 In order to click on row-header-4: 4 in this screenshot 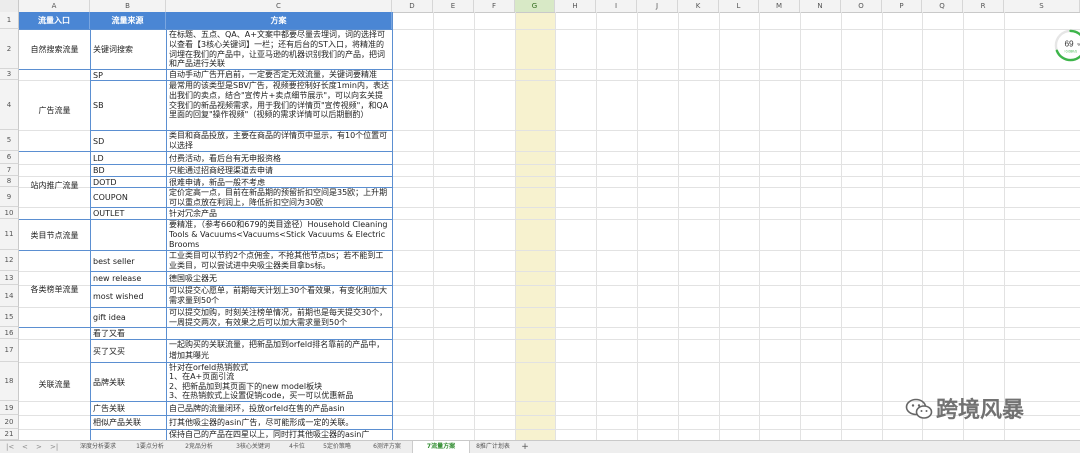, I will do `click(9, 105)`.